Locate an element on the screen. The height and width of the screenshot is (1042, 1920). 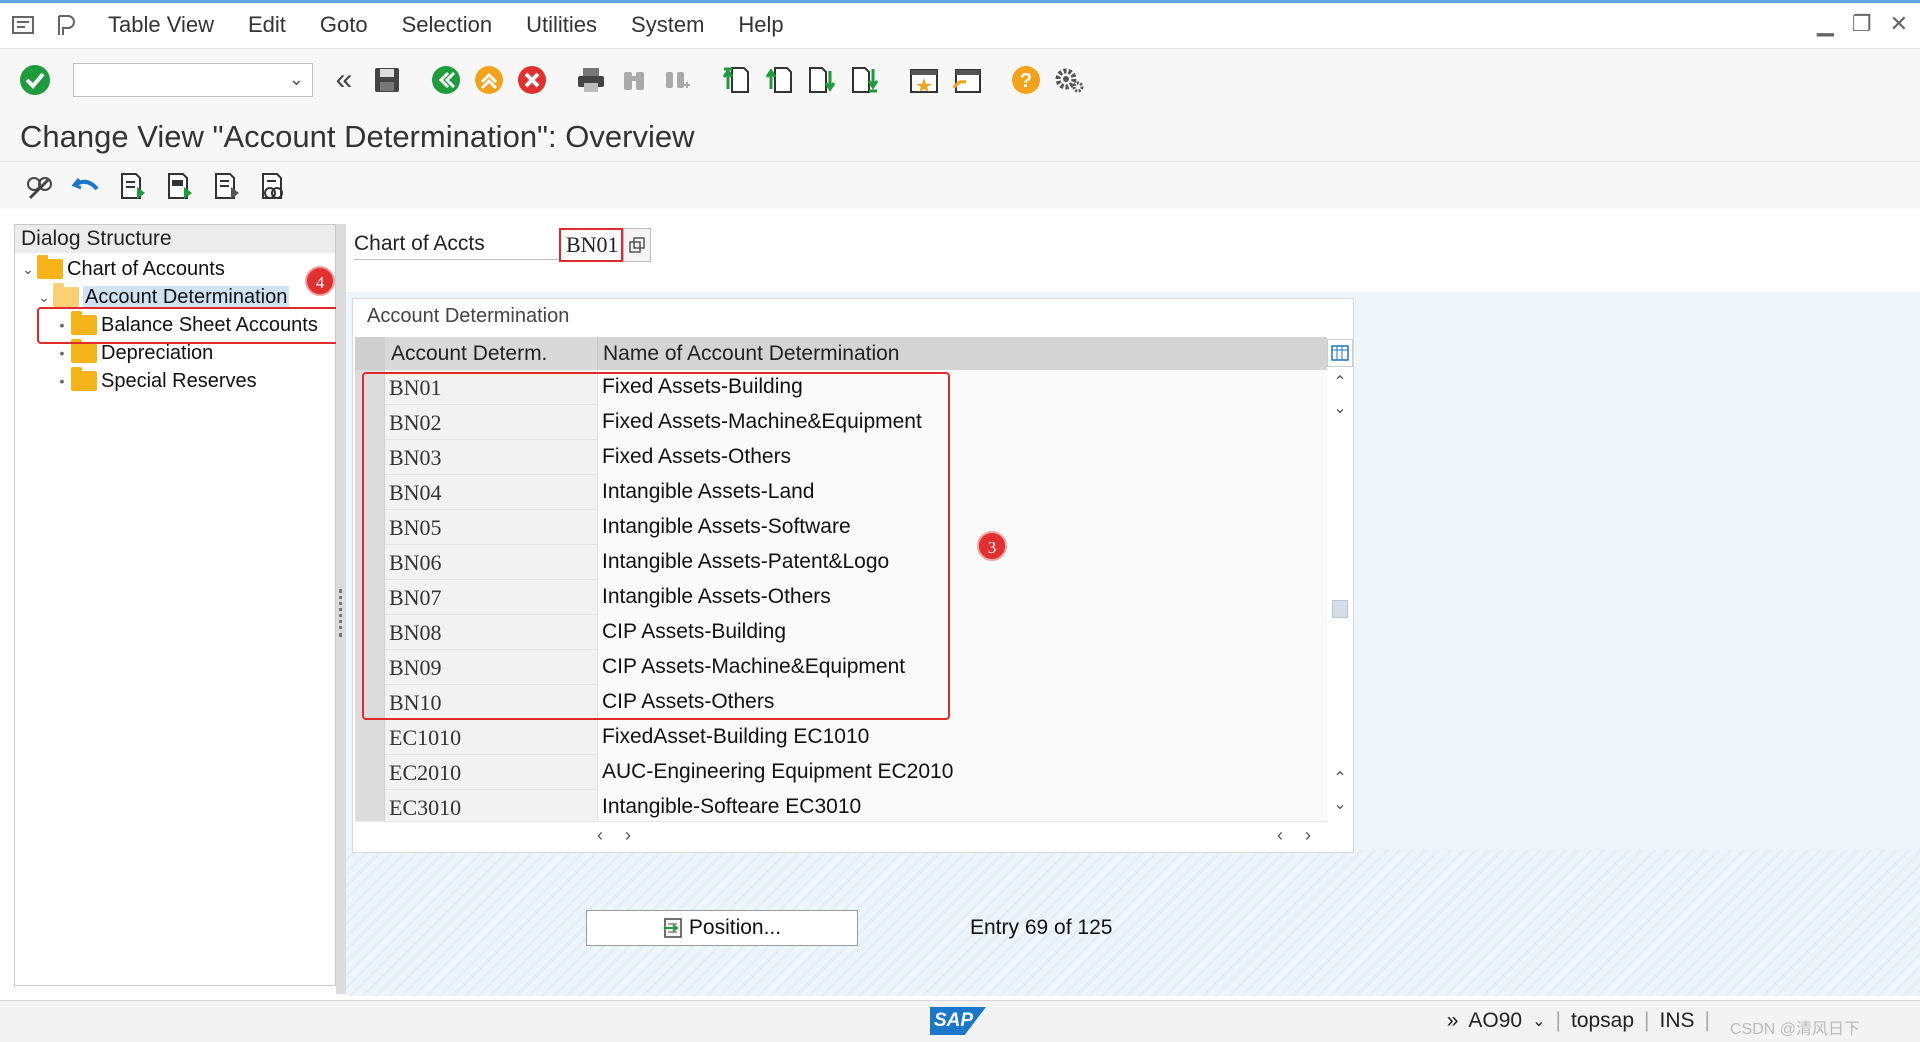
annotation-badge-tree: 4 is located at coordinates (320, 281).